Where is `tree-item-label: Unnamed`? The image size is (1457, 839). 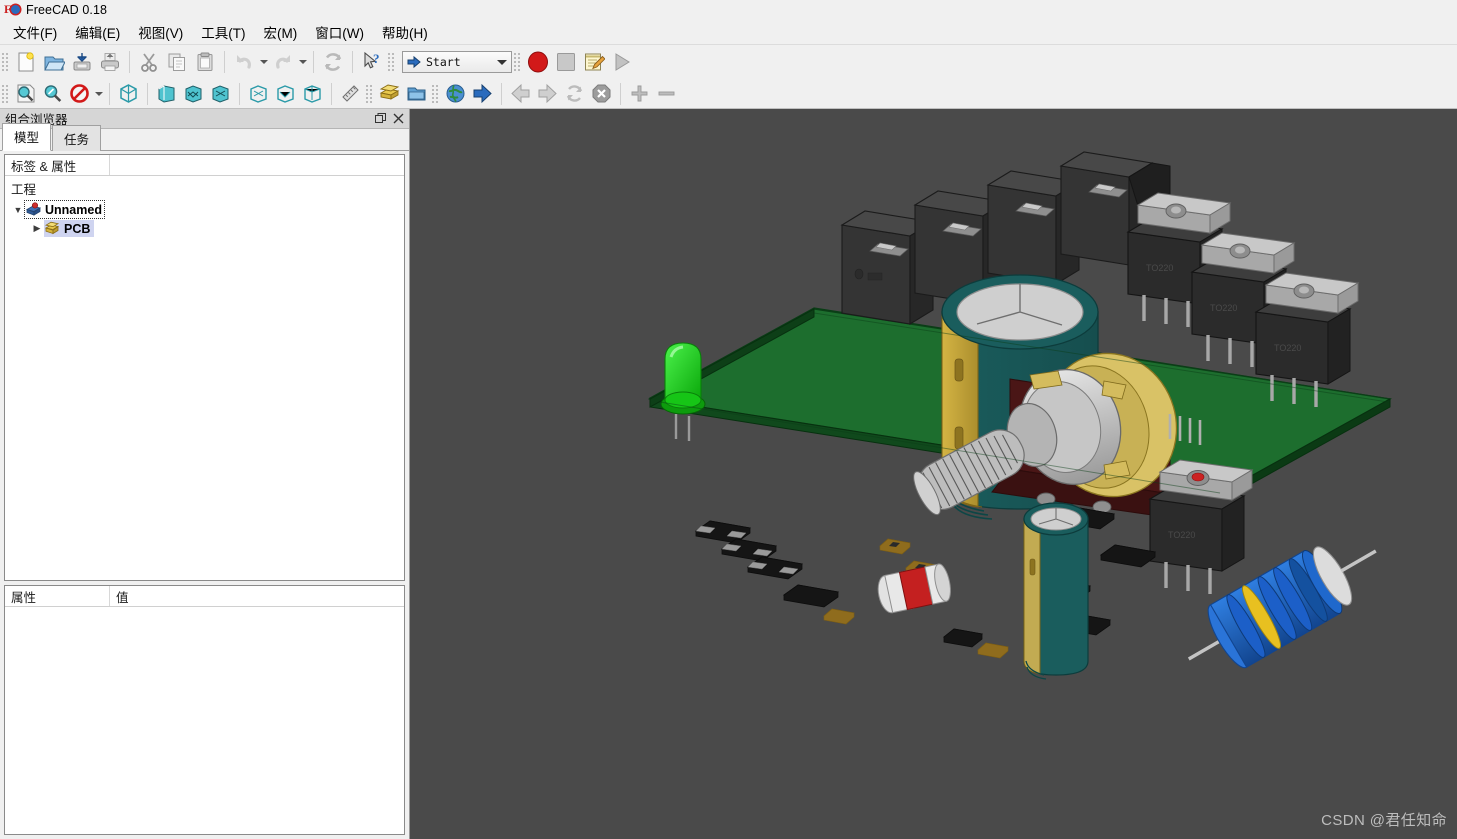
tree-item-label: Unnamed is located at coordinates (73, 209).